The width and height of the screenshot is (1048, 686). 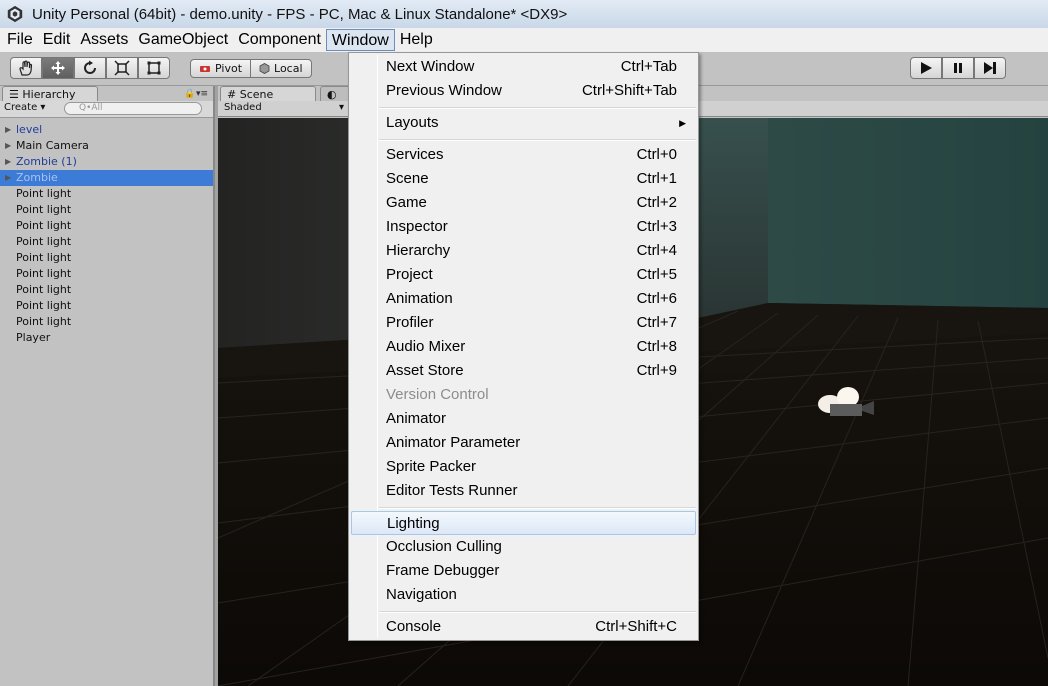 What do you see at coordinates (106, 130) in the screenshot?
I see `hierarchy-item: ▶ level` at bounding box center [106, 130].